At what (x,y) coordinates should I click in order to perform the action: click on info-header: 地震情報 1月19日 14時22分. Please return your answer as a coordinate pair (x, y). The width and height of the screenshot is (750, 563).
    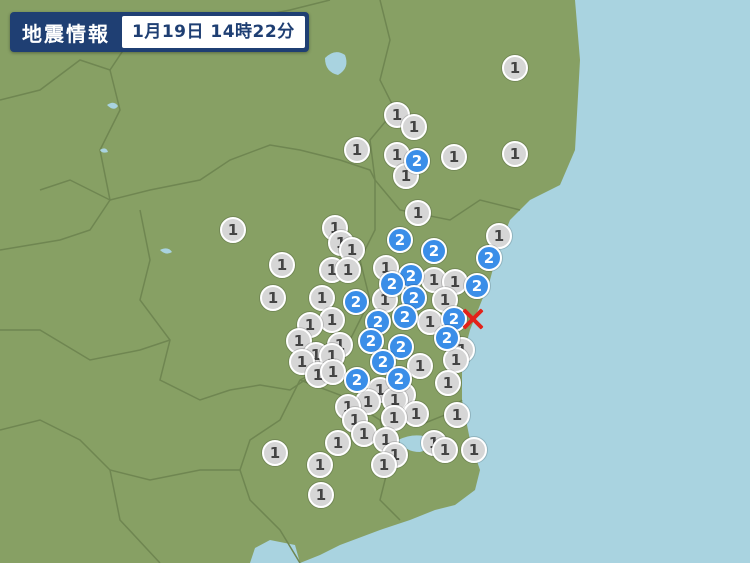
    Looking at the image, I should click on (159, 32).